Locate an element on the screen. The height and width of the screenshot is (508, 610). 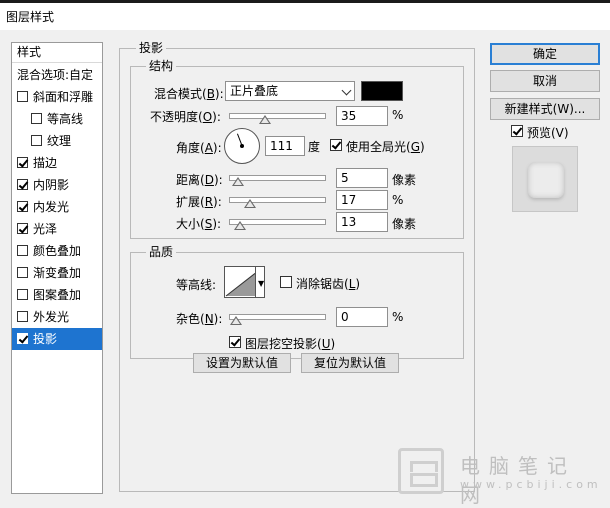
style-item: 描边 is located at coordinates (57, 163).